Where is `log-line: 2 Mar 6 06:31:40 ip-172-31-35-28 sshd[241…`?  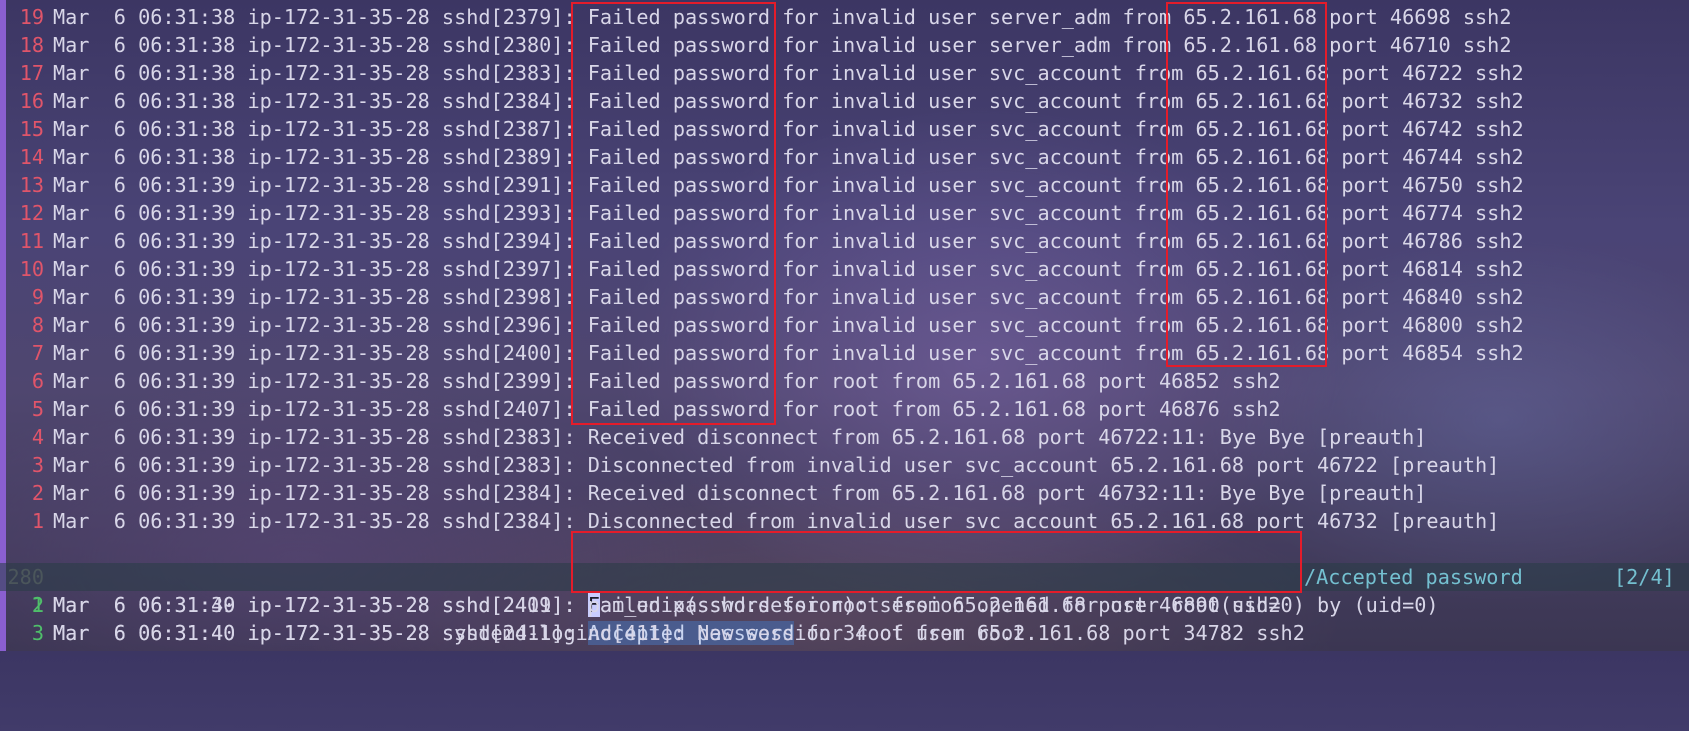 log-line: 2 Mar 6 06:31:40 ip-172-31-35-28 sshd[241… is located at coordinates (844, 605).